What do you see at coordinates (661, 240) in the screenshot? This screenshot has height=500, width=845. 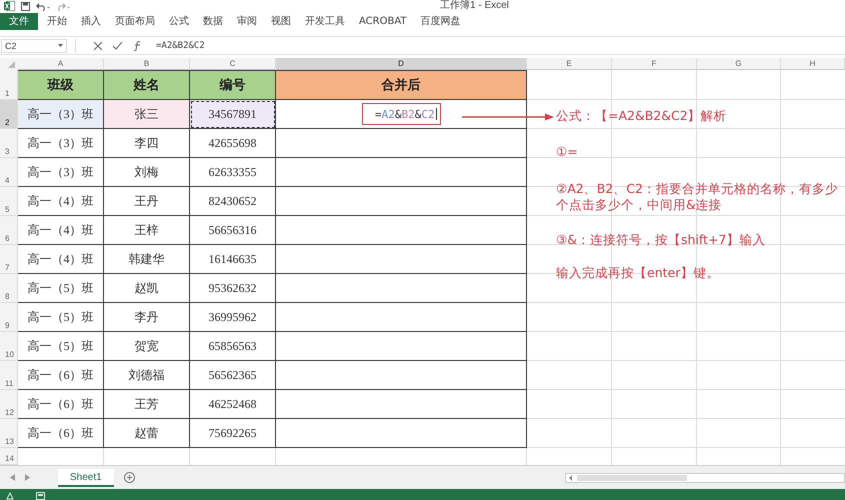 I see `annotation-text: ③&：连接符号，按【shift+7】输入` at bounding box center [661, 240].